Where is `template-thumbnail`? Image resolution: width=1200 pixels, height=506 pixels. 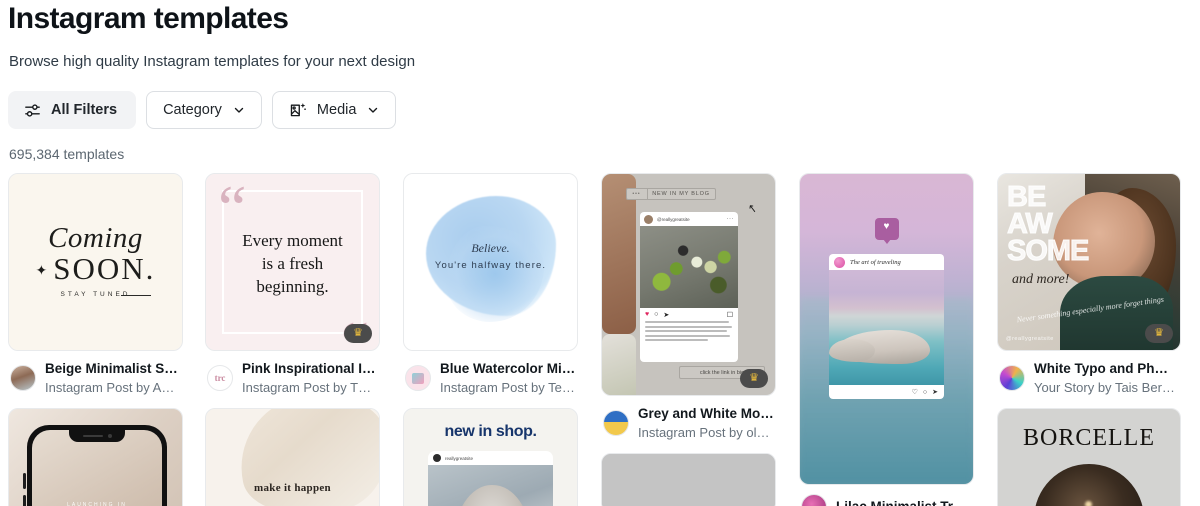 template-thumbnail is located at coordinates (688, 479).